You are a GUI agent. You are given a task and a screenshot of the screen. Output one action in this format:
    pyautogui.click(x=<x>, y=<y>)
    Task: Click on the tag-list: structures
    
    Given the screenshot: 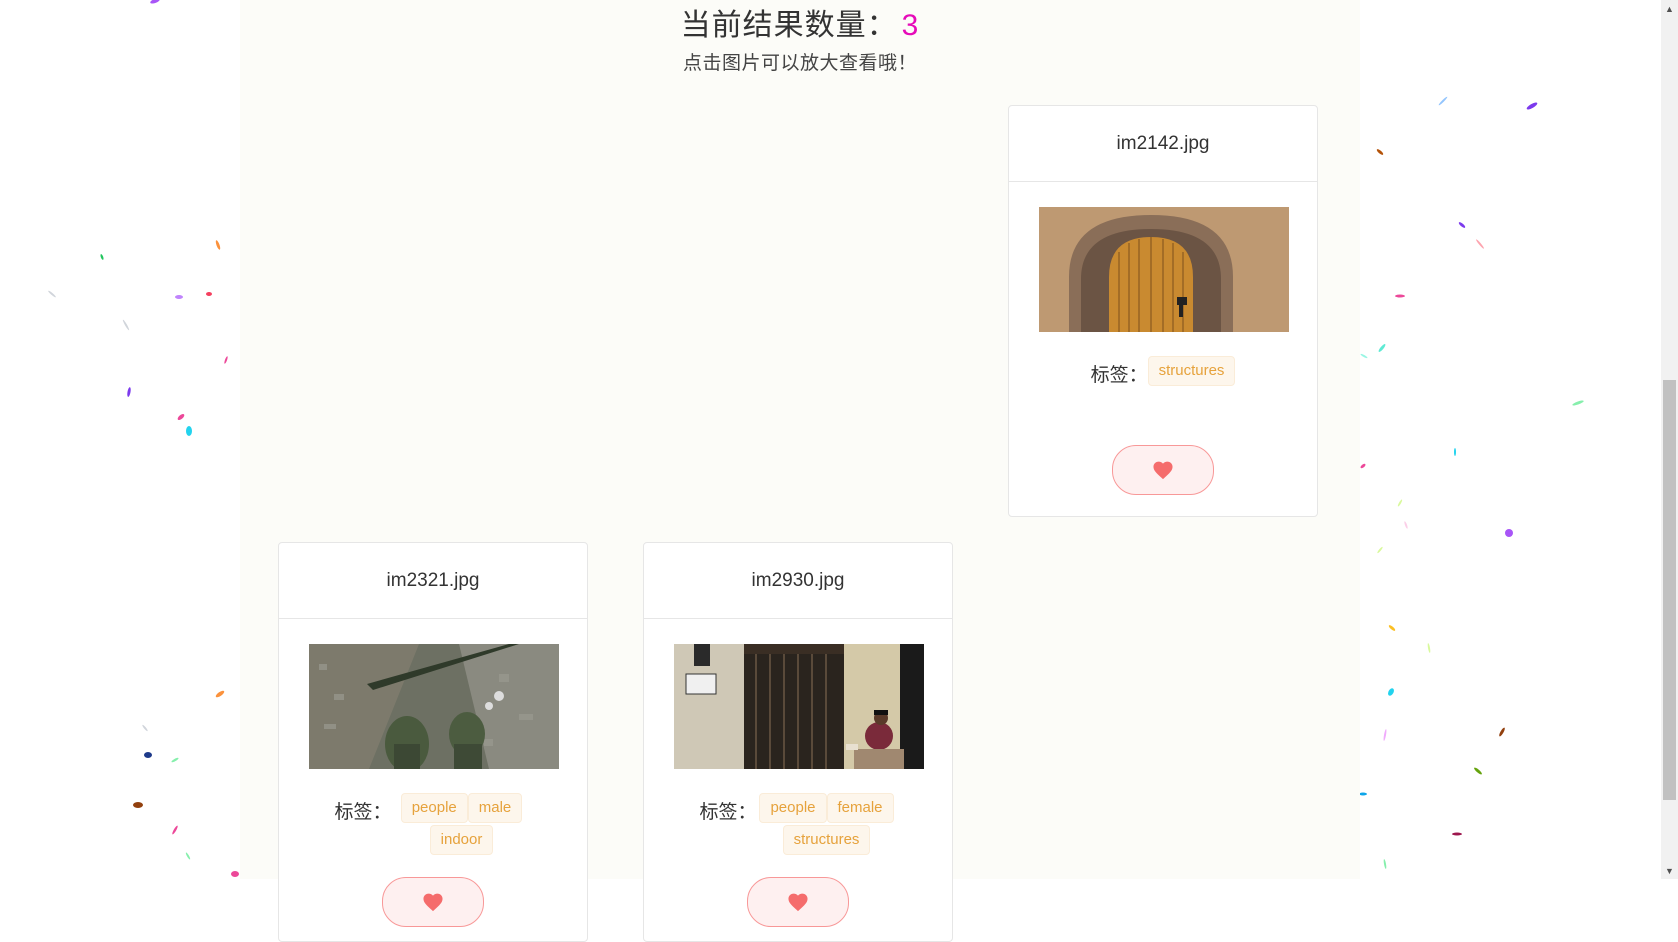 What is the action you would take?
    pyautogui.click(x=1191, y=372)
    